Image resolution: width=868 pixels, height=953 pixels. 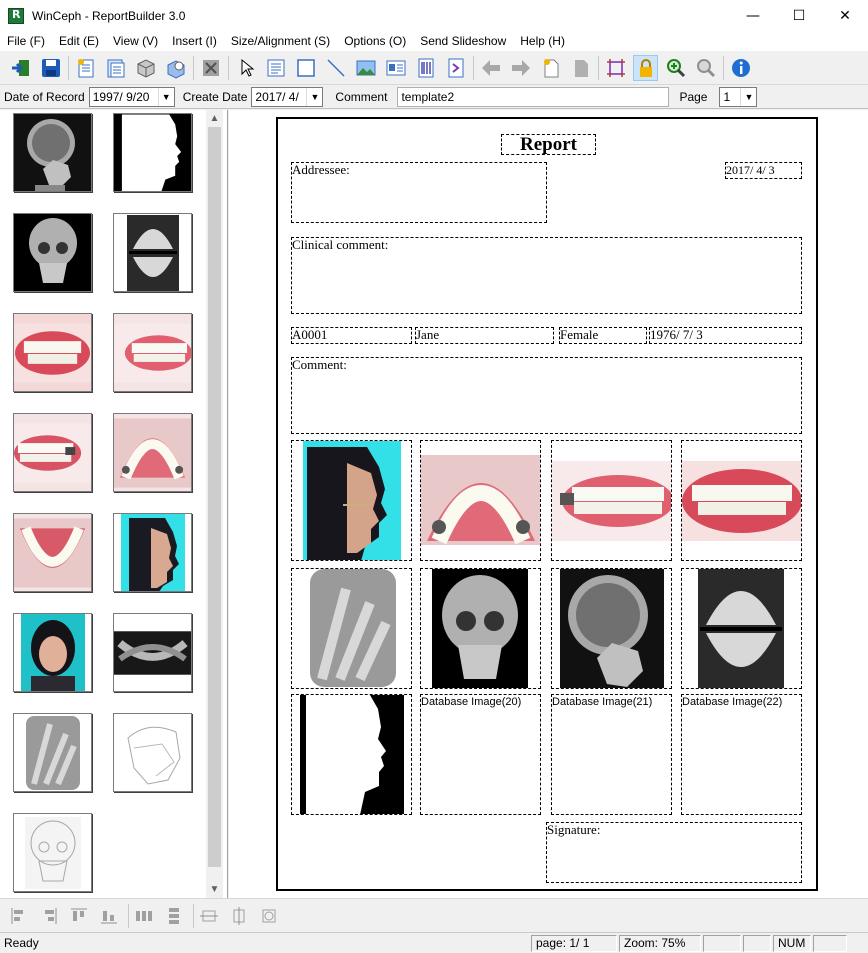 I want to click on info-icon, so click(x=740, y=68).